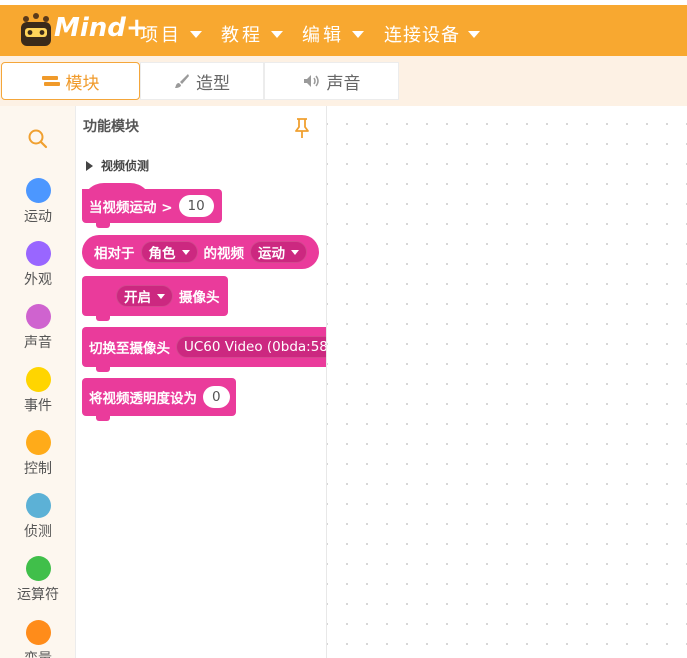  Describe the element at coordinates (162, 254) in the screenshot. I see `dropdown-value: 角色` at that location.